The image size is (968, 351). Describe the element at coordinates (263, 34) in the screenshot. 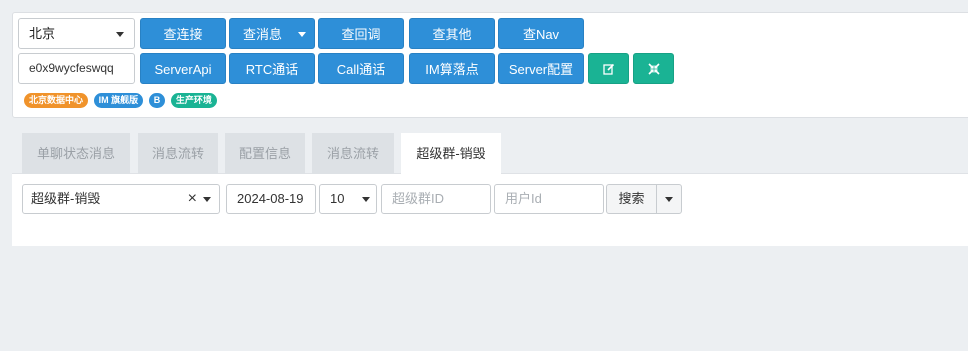

I see `query-message-label: 查消息` at that location.